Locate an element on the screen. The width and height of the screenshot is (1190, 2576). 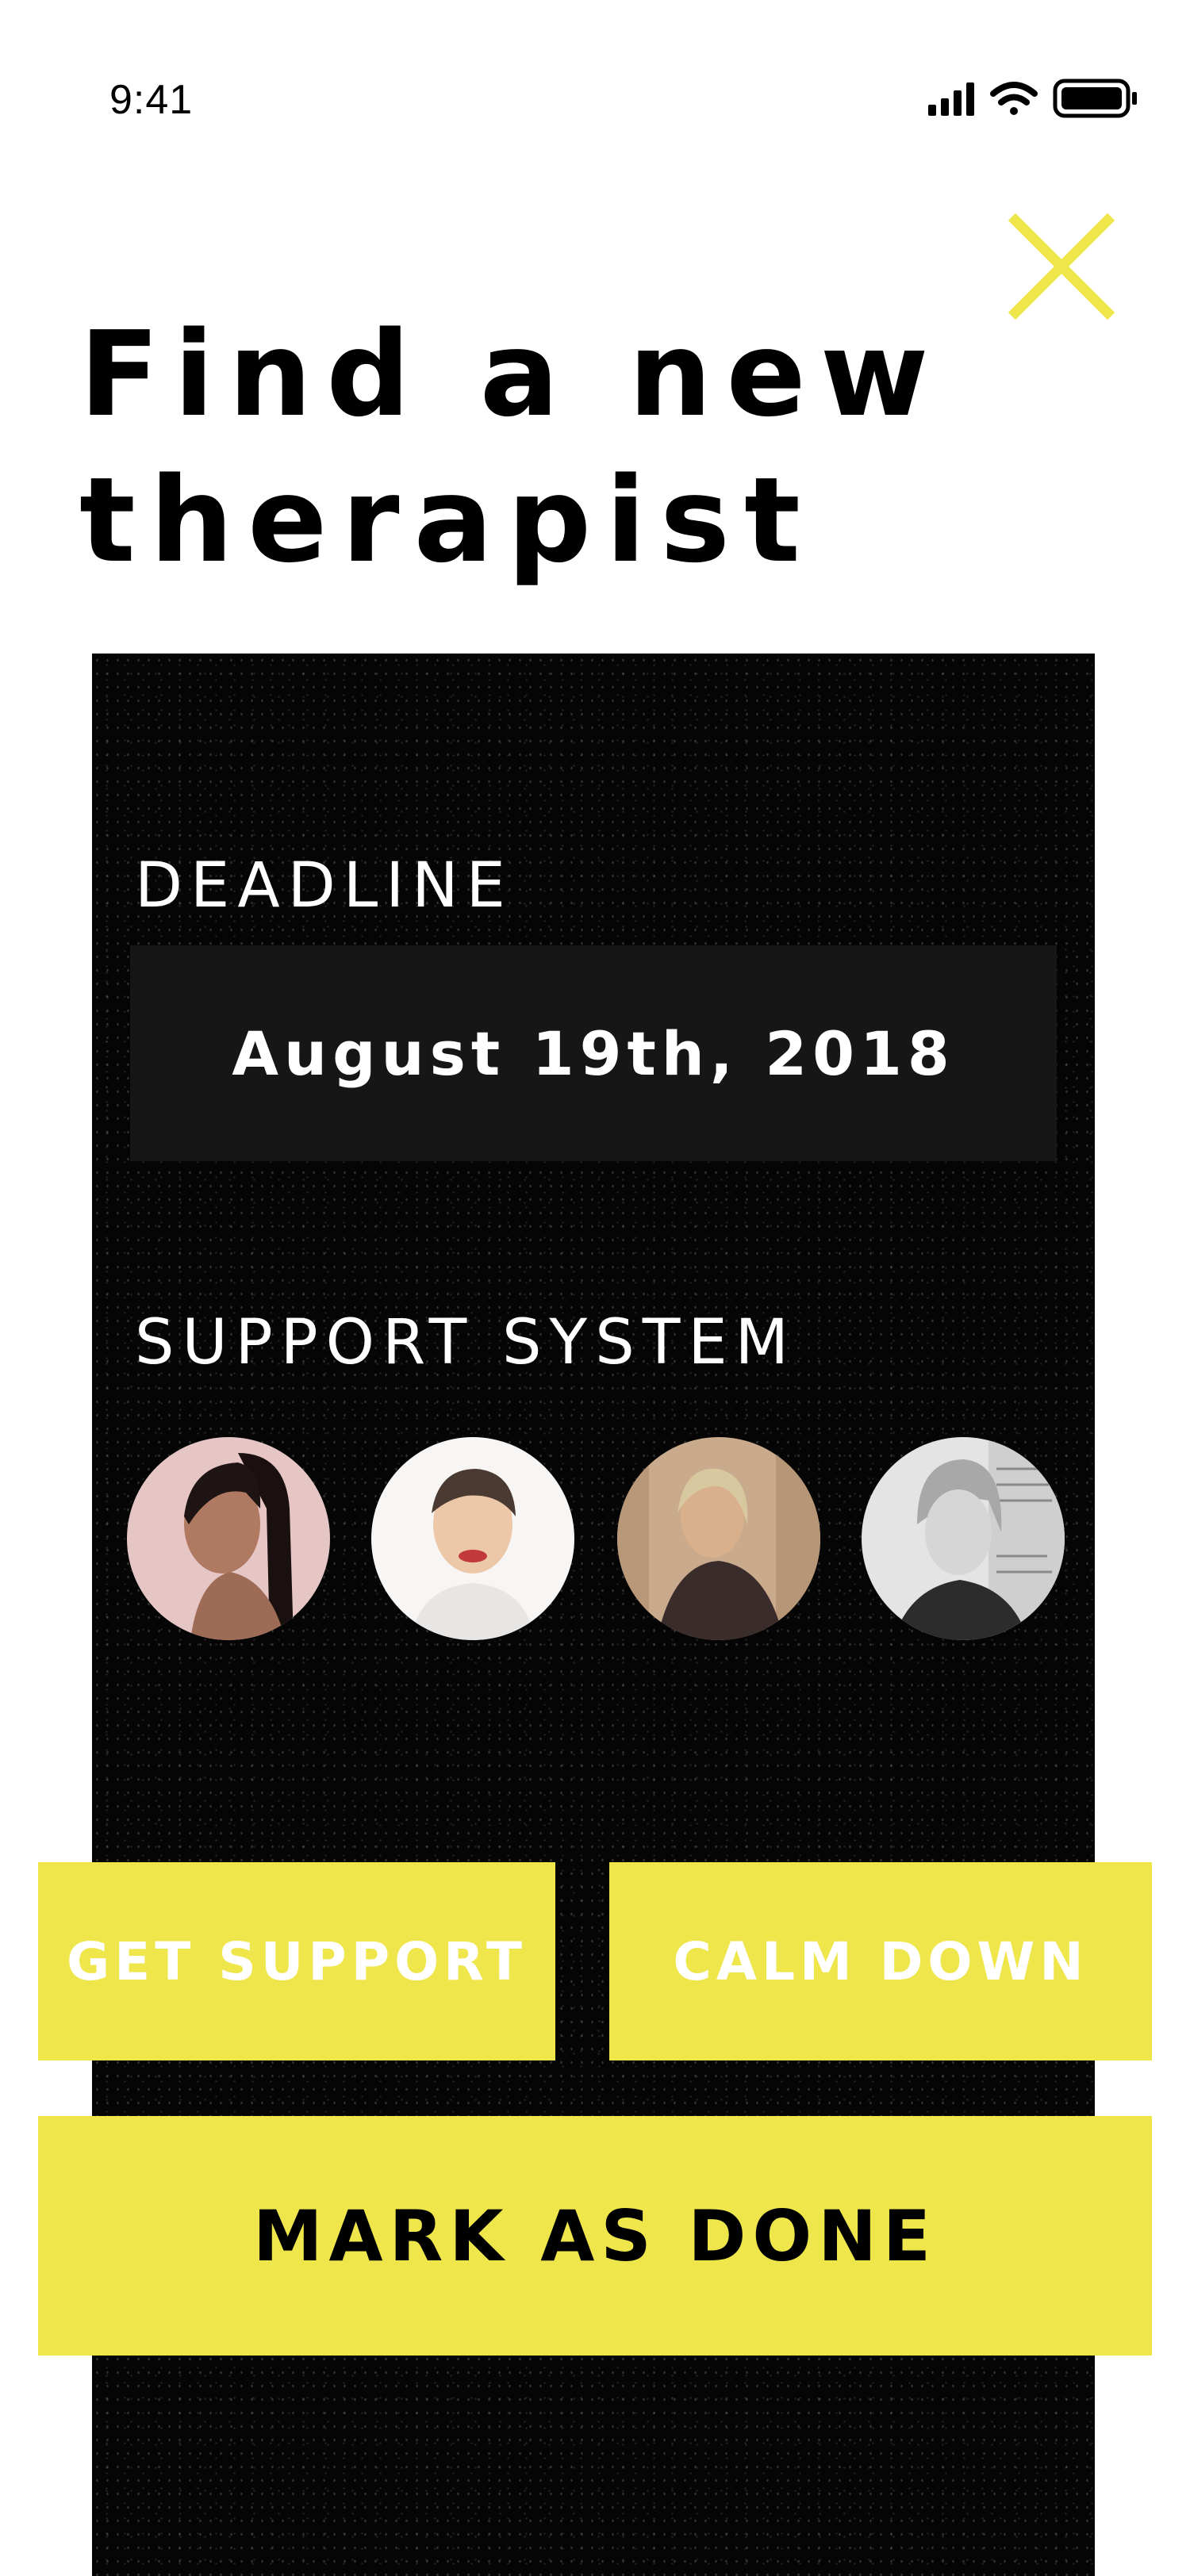
get-support-button: GET SUPPORT is located at coordinates (296, 1961).